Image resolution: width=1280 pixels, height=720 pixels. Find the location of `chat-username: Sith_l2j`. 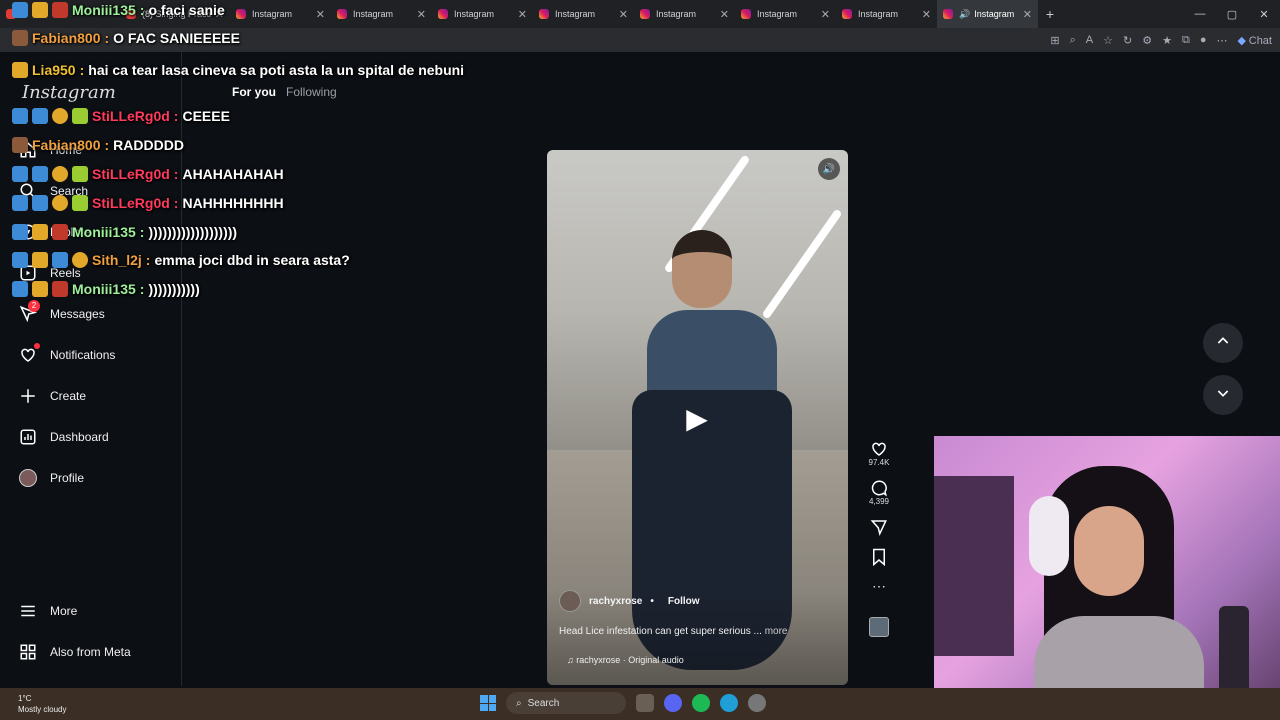

chat-username: Sith_l2j is located at coordinates (117, 260).